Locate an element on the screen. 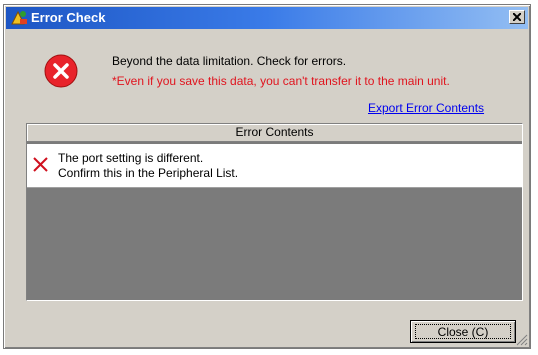  app-icon is located at coordinates (19, 17).